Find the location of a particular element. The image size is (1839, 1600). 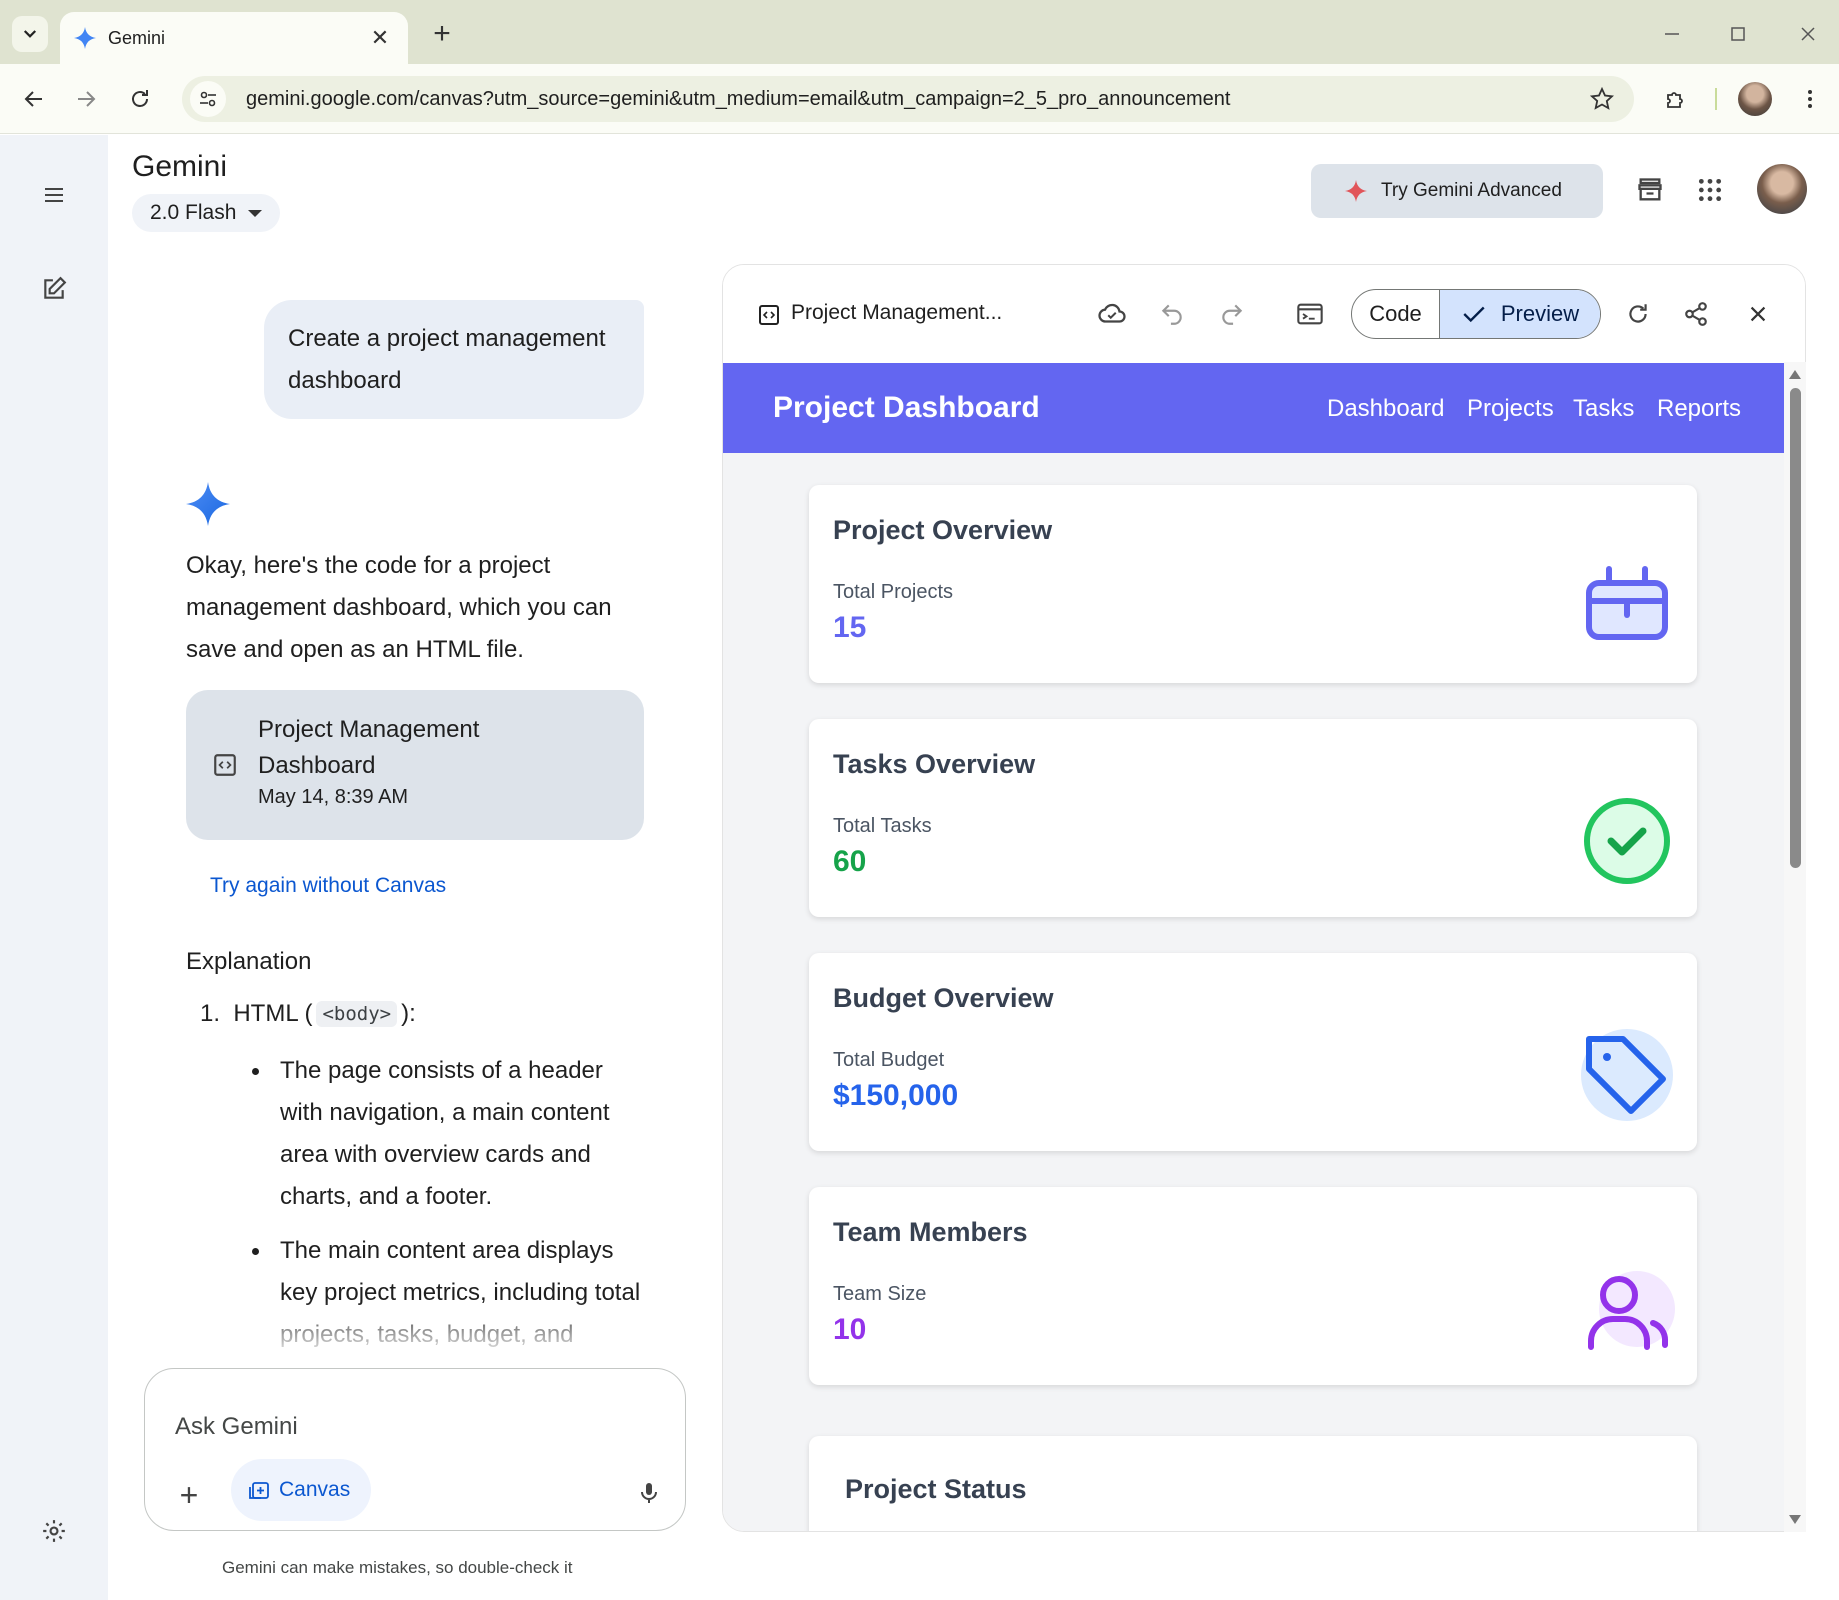

artifact-title: Project Management Dashboard is located at coordinates (369, 747).